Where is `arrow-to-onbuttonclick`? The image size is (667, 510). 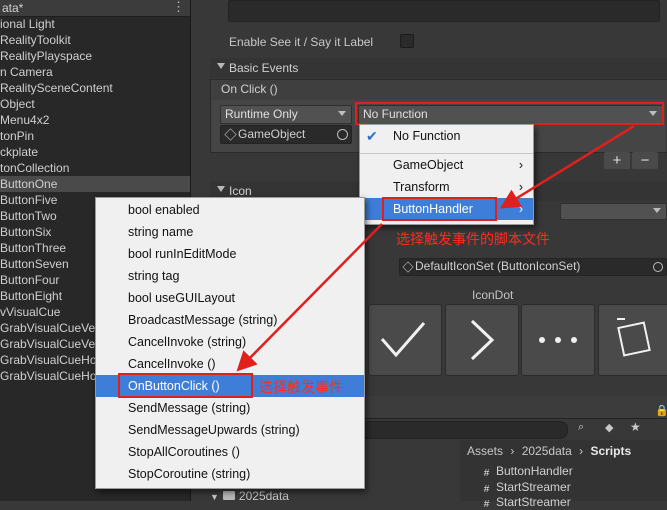
arrow-to-onbuttonclick is located at coordinates (309, 297).